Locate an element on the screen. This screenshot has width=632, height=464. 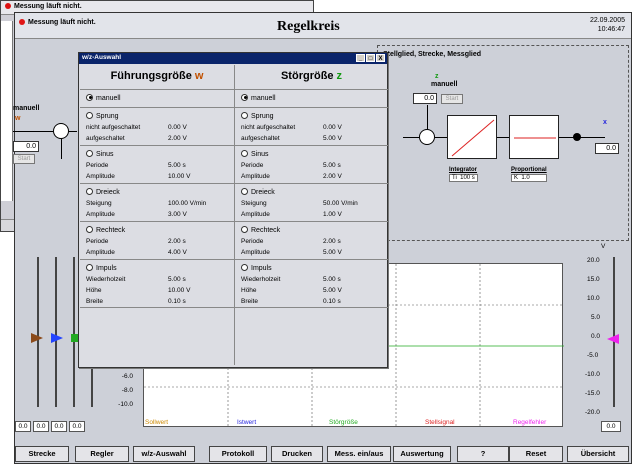
z-value-field: 0.0 is located at coordinates (425, 98).